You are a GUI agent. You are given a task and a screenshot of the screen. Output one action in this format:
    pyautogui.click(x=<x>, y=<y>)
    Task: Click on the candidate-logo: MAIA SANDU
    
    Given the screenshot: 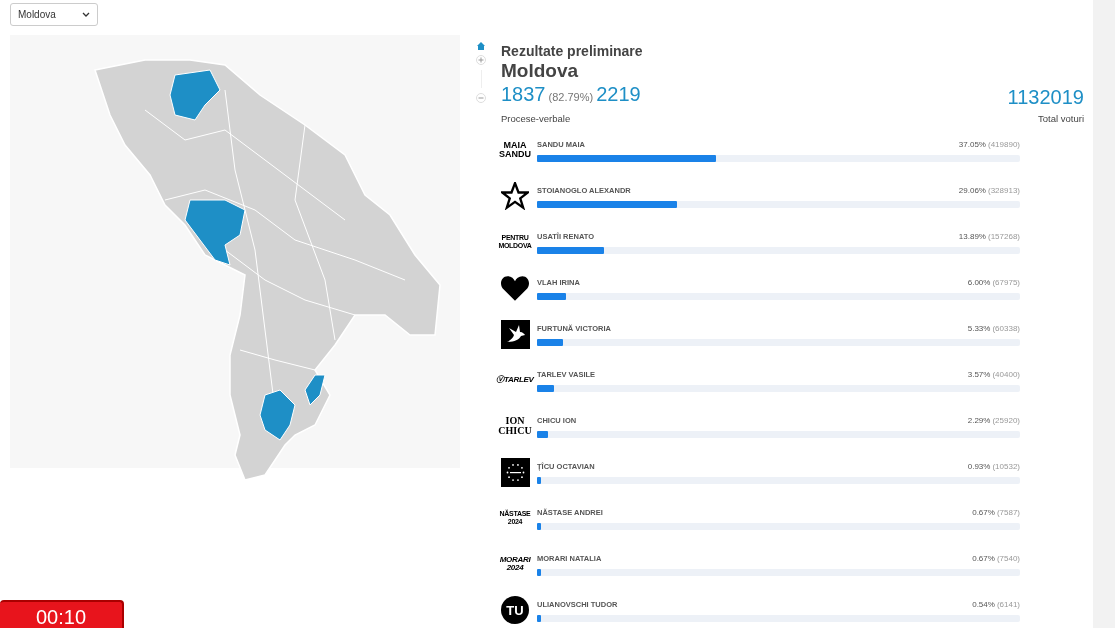 What is the action you would take?
    pyautogui.click(x=515, y=150)
    